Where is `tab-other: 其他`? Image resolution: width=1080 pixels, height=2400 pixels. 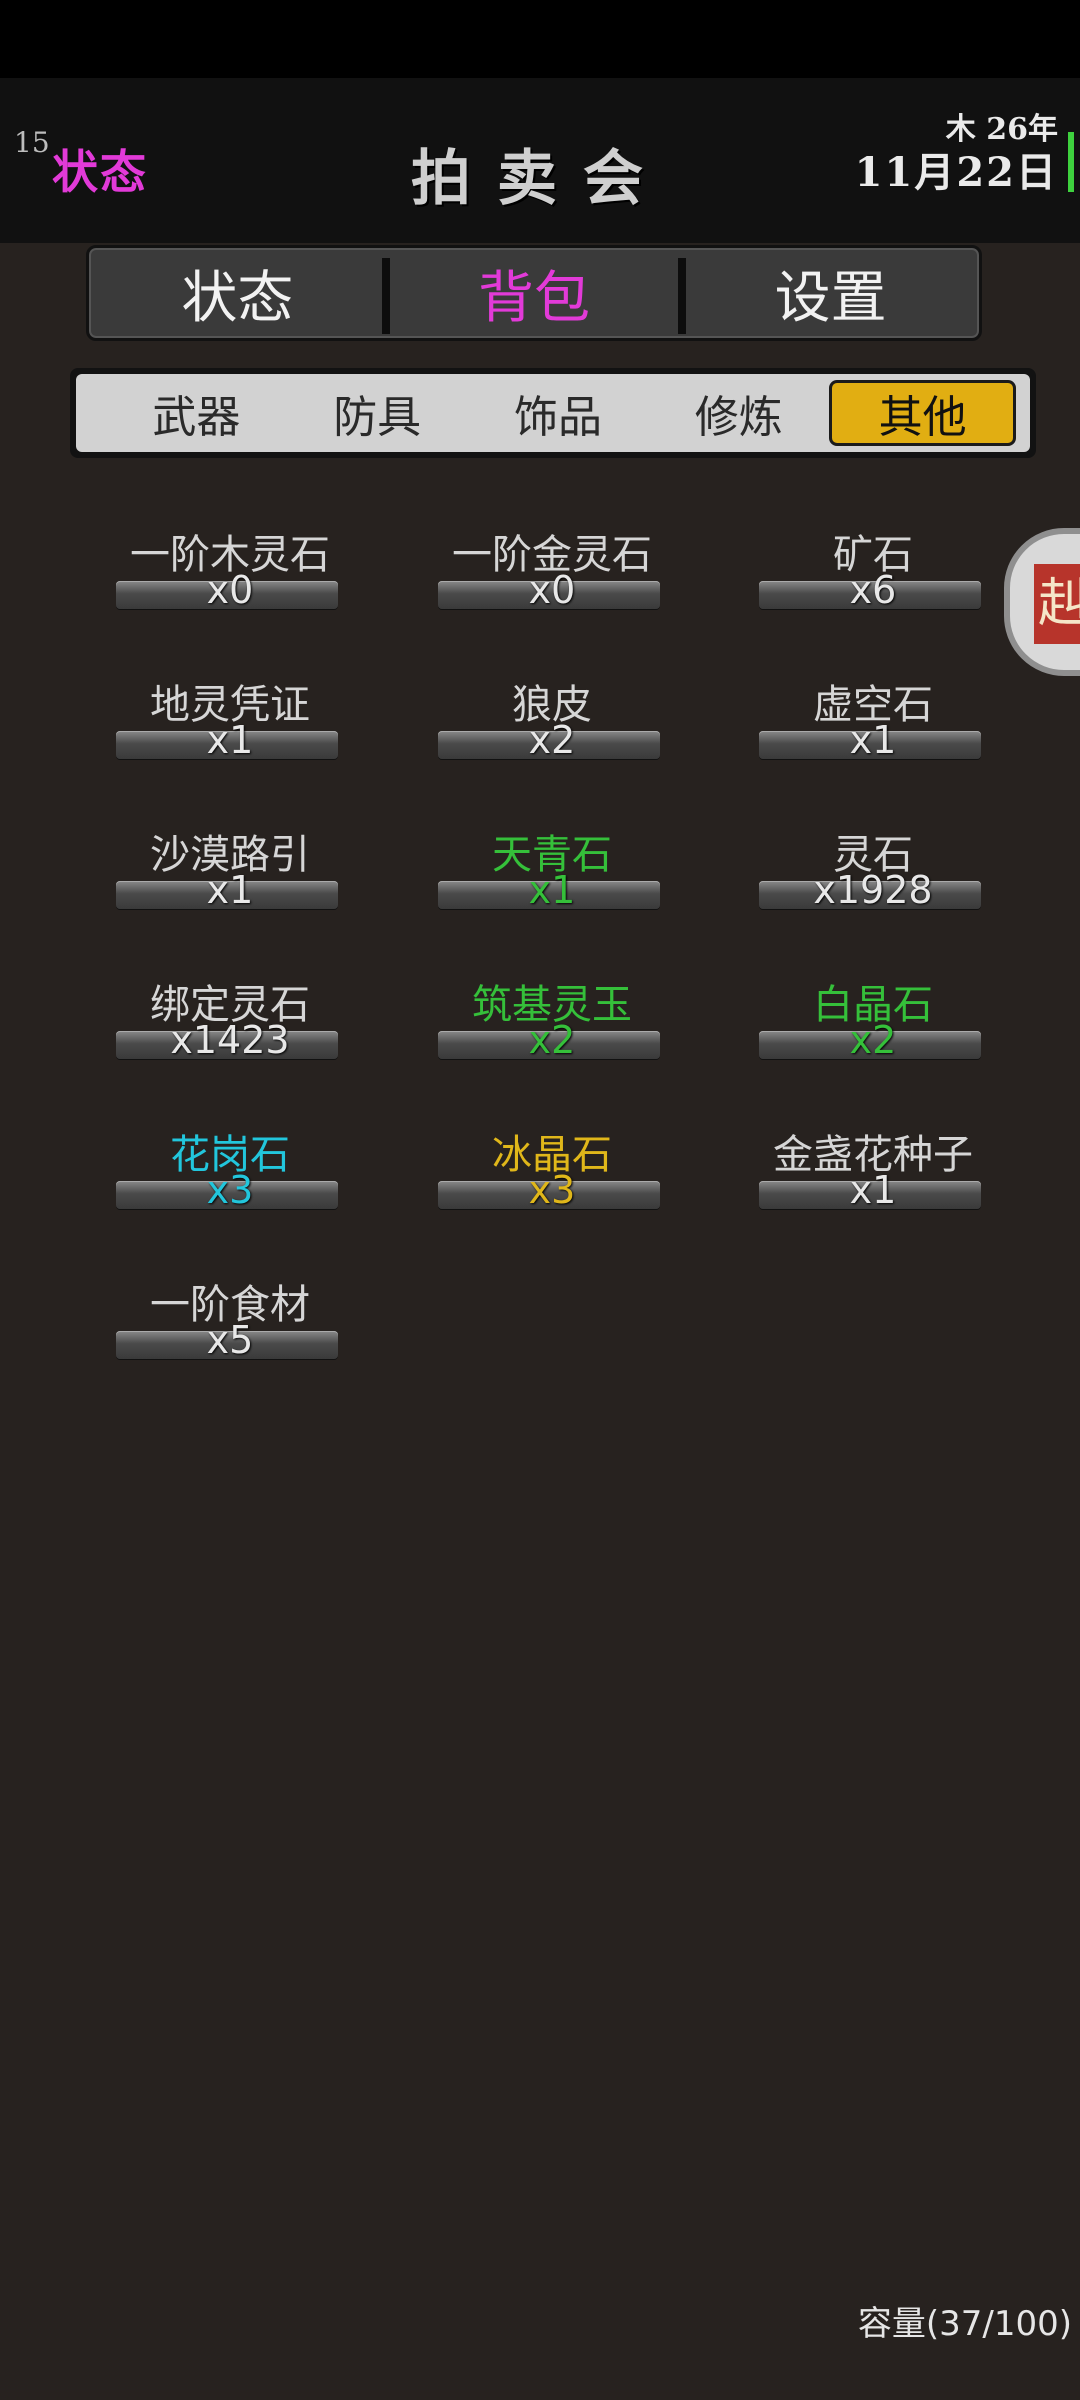
tab-other: 其他 is located at coordinates (922, 413).